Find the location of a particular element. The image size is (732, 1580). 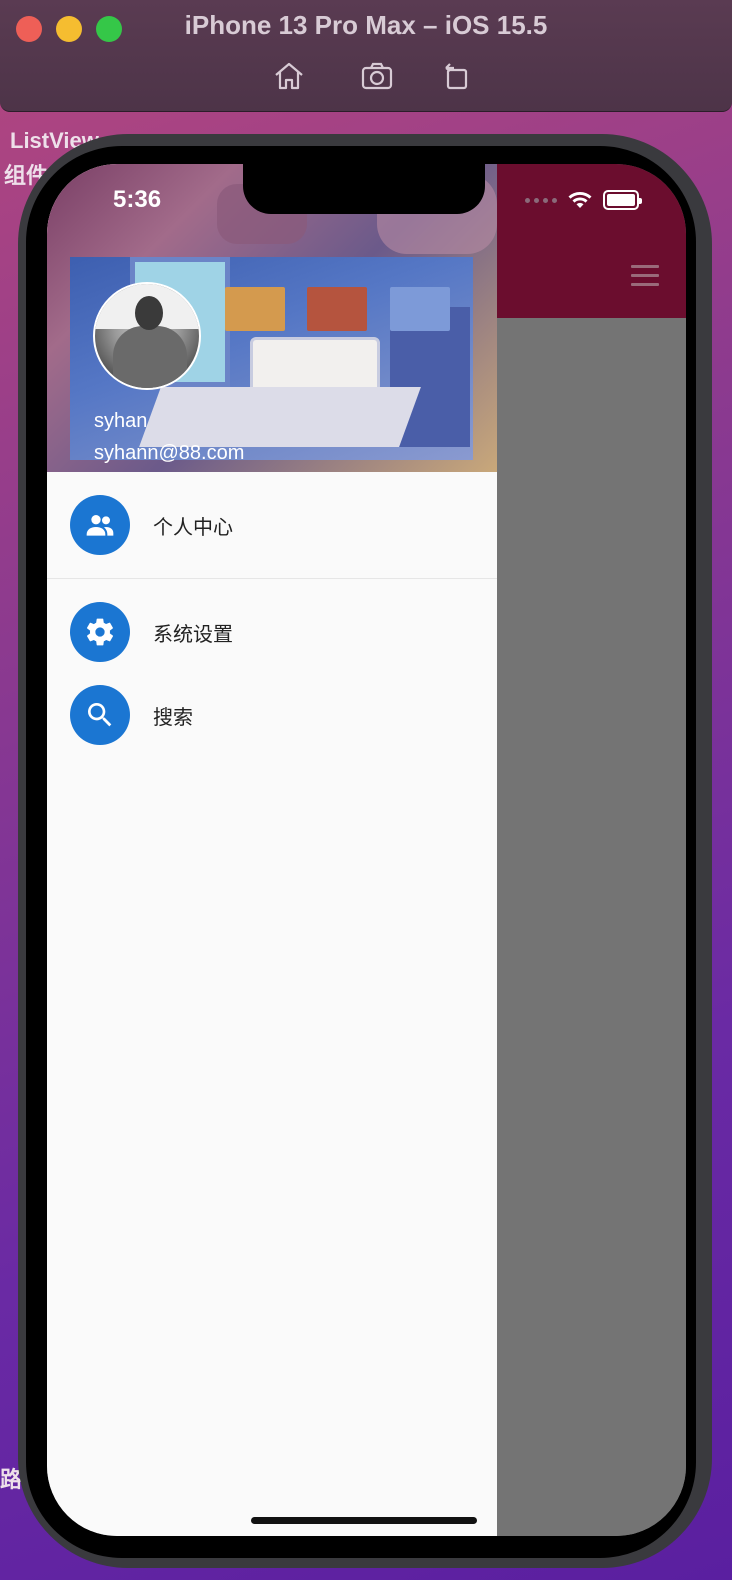

signal-icon is located at coordinates (541, 200).